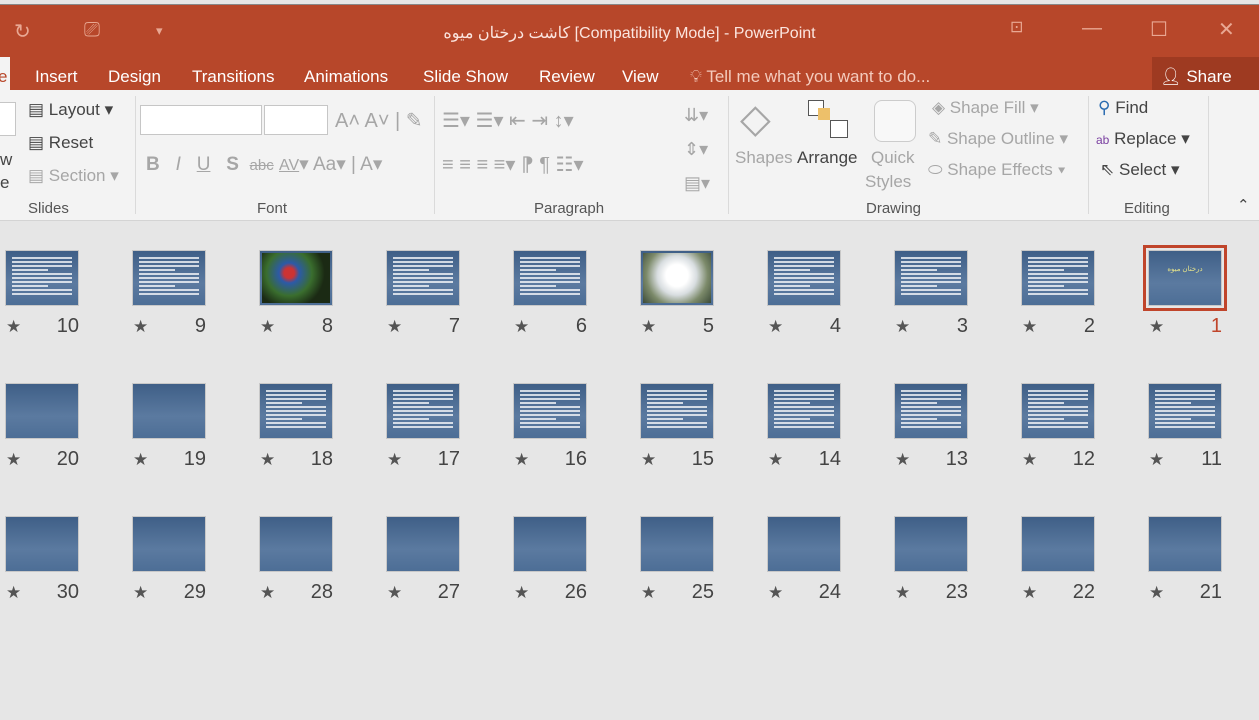  What do you see at coordinates (346, 77) in the screenshot?
I see `tab-animations: Animations` at bounding box center [346, 77].